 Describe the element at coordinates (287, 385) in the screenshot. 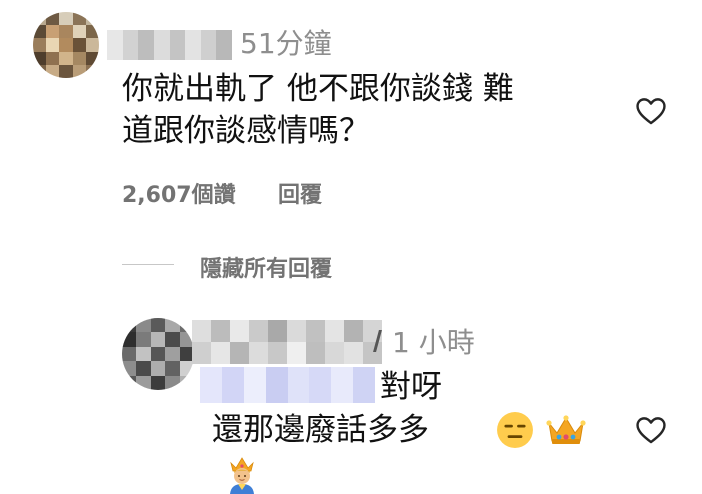

I see `mentioned-username` at that location.